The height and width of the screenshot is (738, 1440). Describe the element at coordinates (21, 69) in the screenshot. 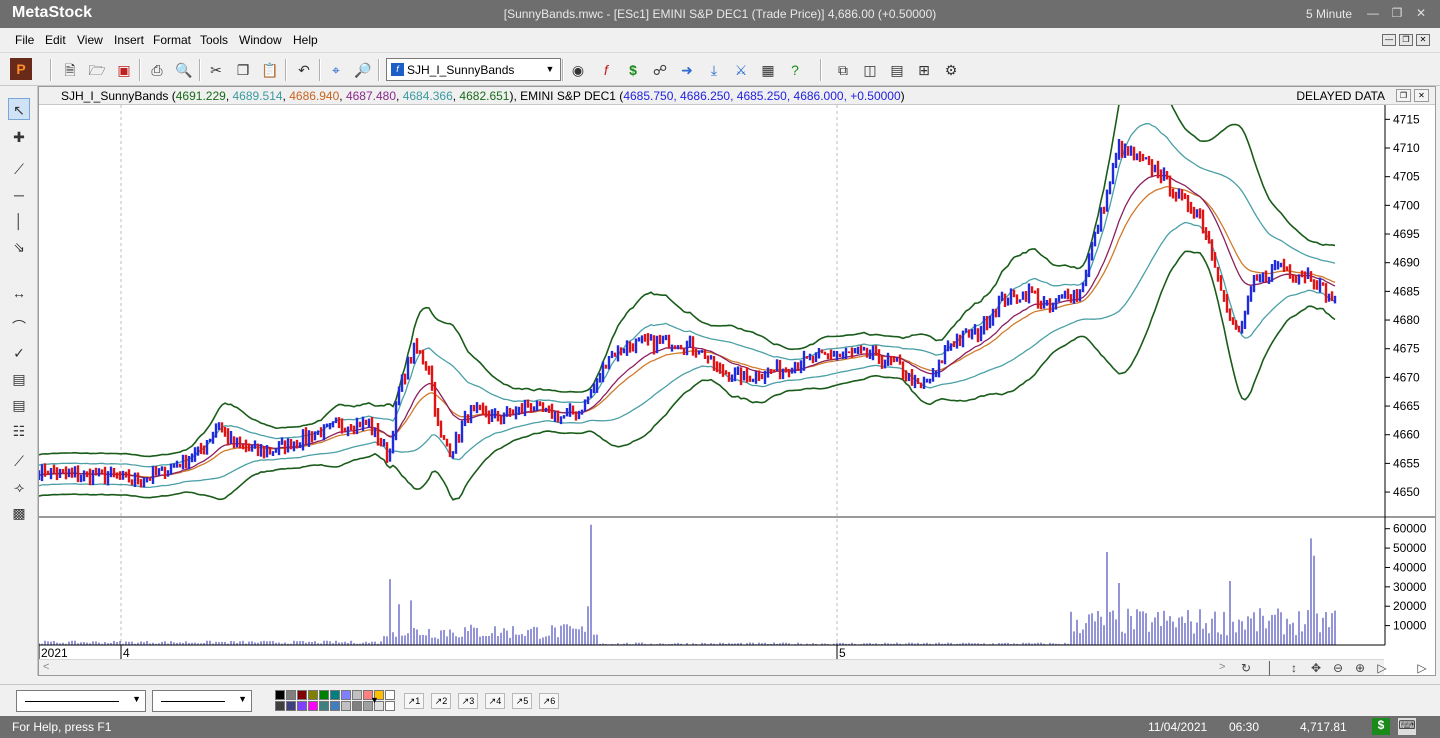

I see `power-console-icon: P` at that location.